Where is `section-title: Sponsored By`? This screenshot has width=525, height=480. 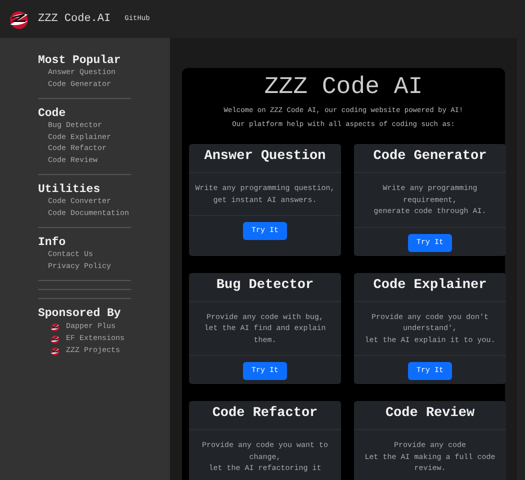
section-title: Sponsored By is located at coordinates (80, 313).